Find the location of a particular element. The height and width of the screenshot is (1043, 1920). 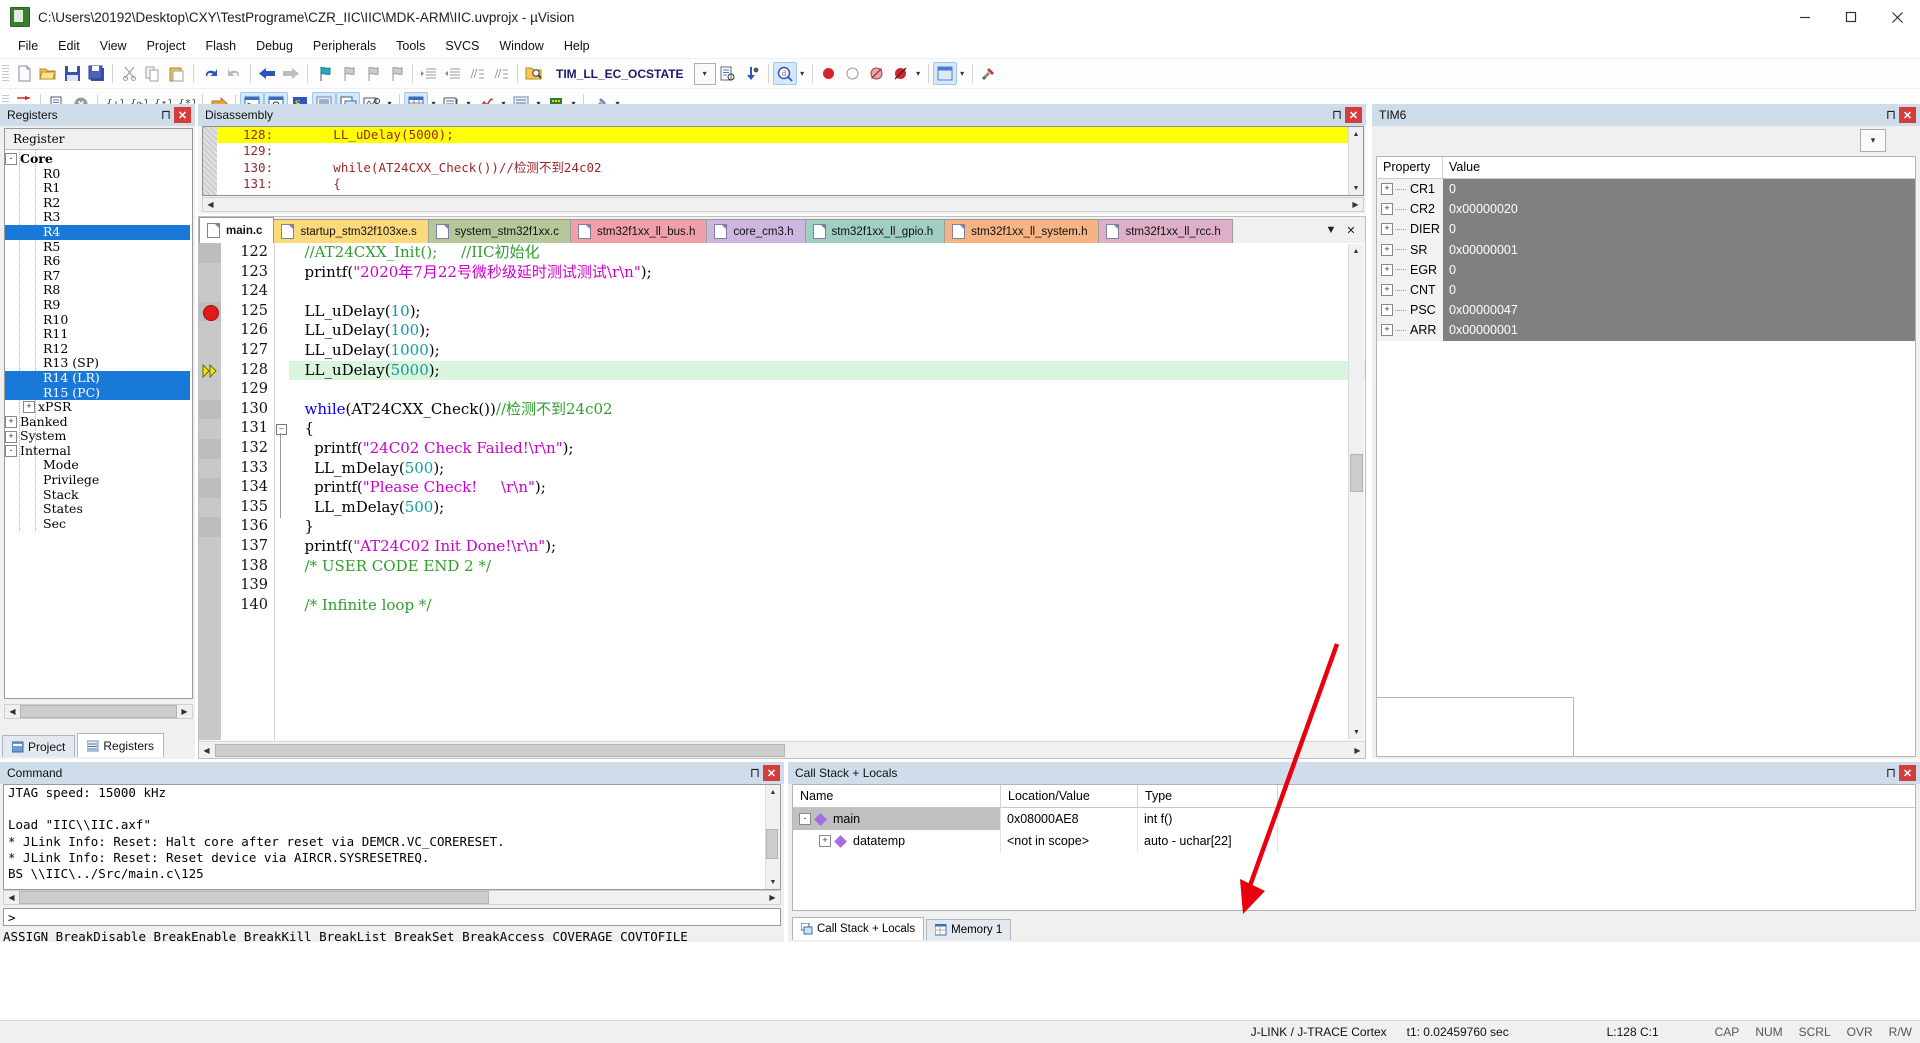

register-row: + xPSR is located at coordinates (98, 407).